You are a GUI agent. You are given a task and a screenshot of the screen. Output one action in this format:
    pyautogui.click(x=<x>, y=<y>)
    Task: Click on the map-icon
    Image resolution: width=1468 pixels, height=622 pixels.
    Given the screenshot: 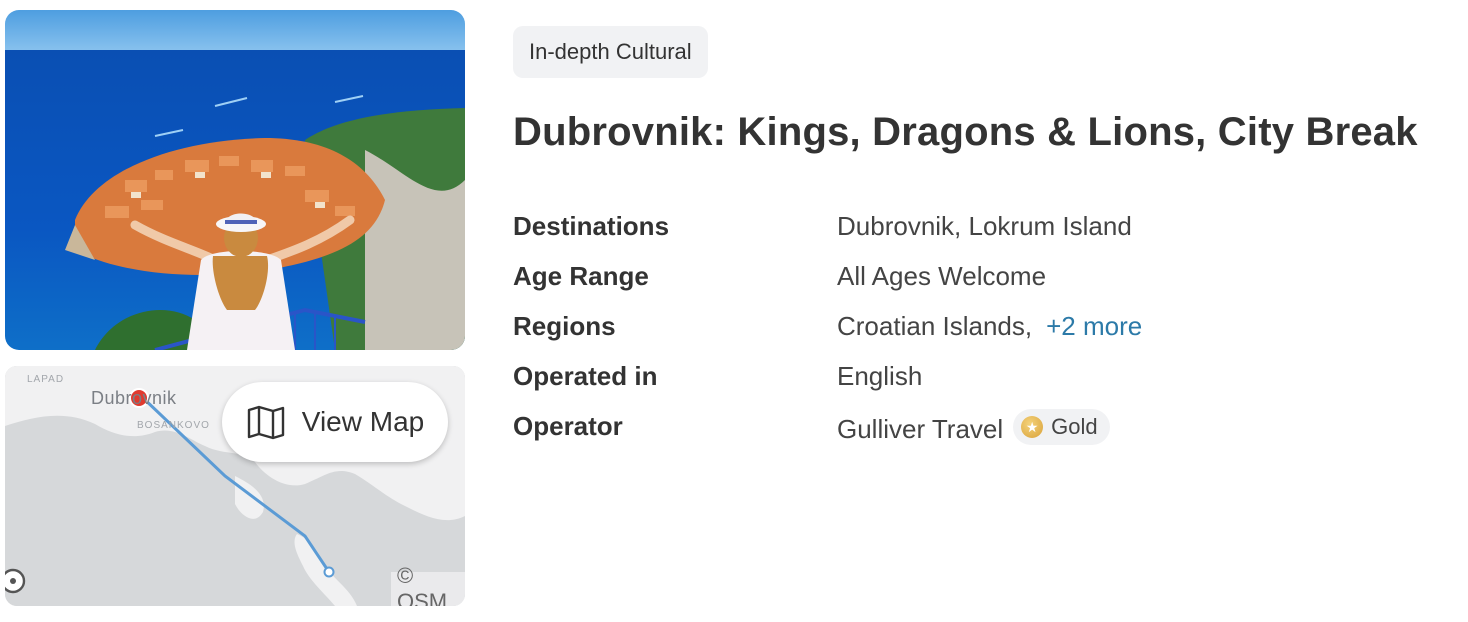 What is the action you would take?
    pyautogui.click(x=265, y=422)
    